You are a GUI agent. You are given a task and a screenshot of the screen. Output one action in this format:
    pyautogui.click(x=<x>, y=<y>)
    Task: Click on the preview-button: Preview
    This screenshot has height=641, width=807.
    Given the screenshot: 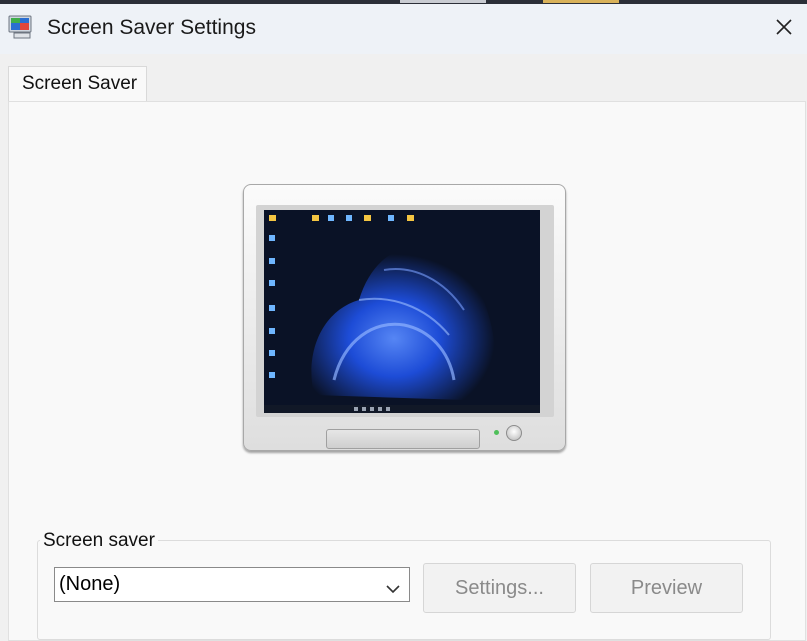 What is the action you would take?
    pyautogui.click(x=666, y=588)
    